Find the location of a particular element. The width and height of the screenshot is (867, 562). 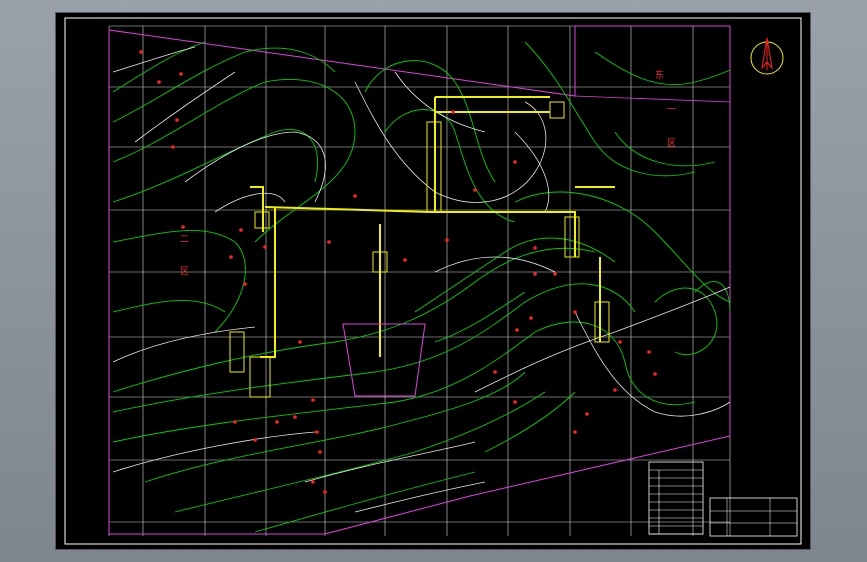

zone-label-one: 一 is located at coordinates (671, 110).